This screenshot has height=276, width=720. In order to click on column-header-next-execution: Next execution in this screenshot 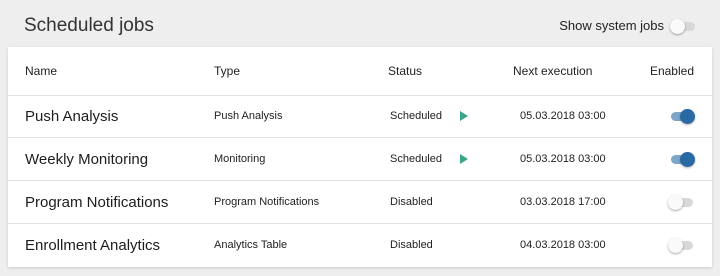, I will do `click(552, 71)`.